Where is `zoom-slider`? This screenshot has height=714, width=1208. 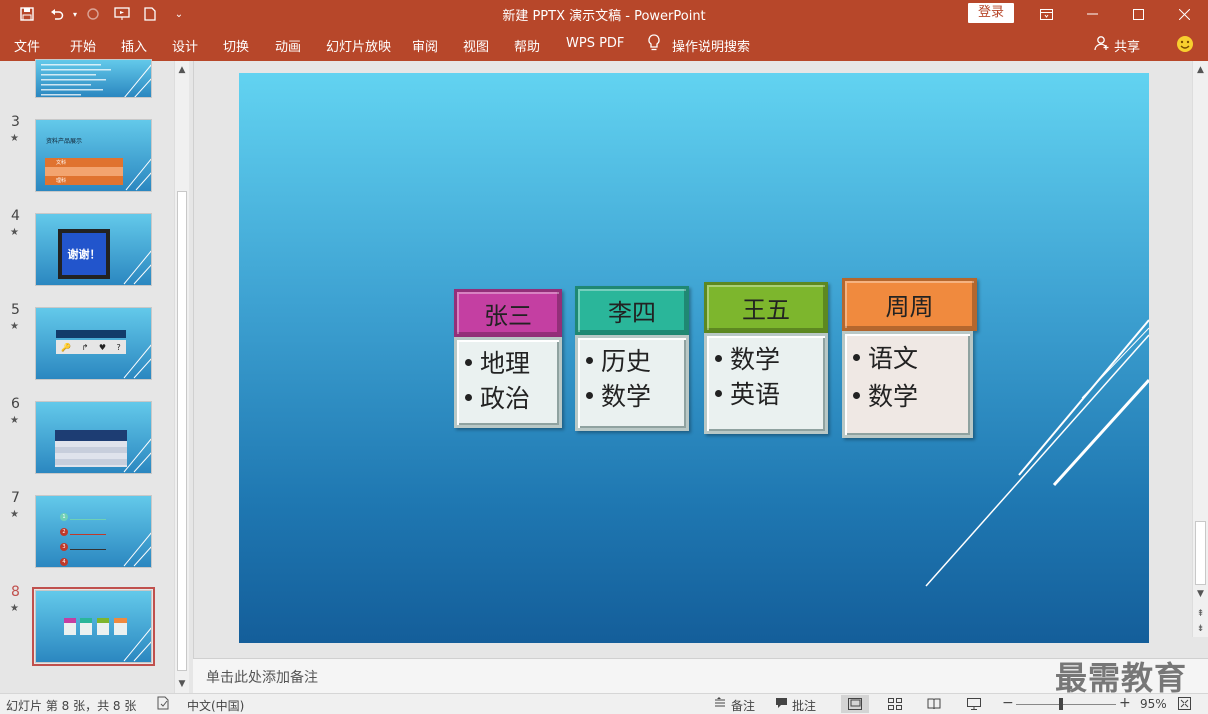
zoom-slider is located at coordinates (1066, 704).